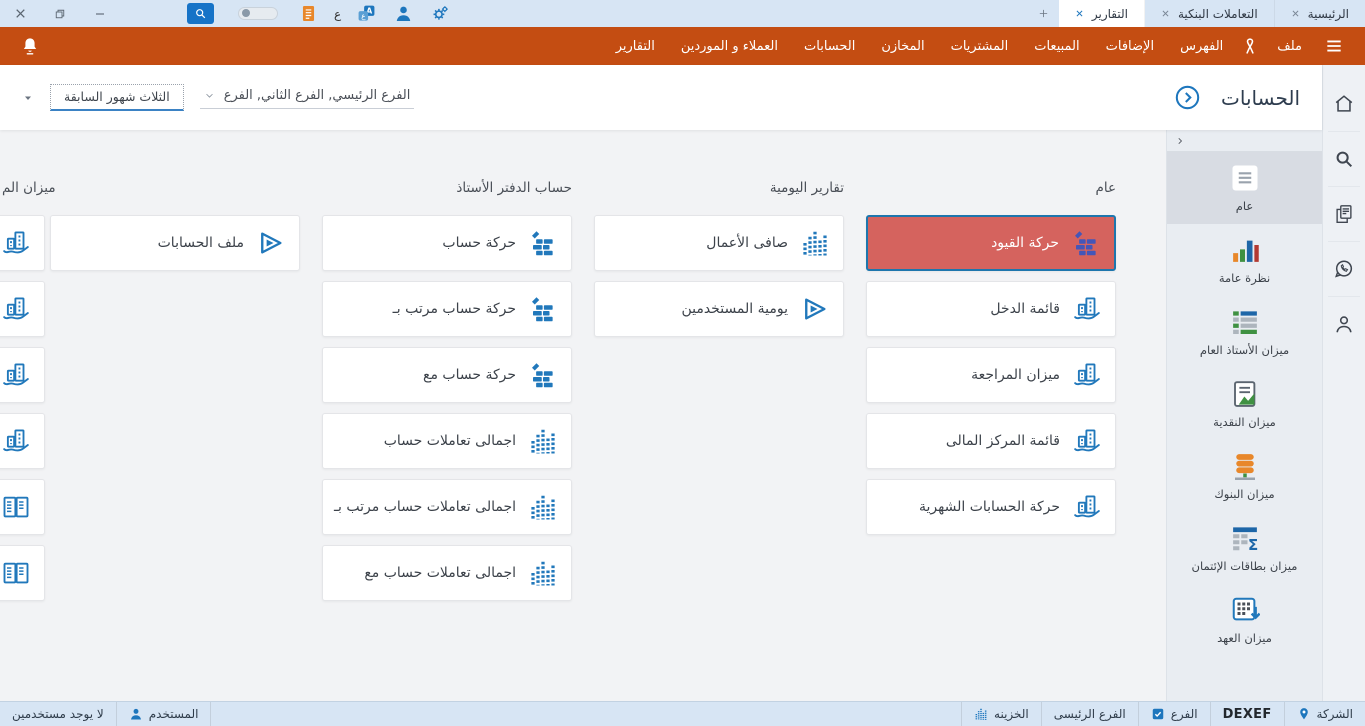 The height and width of the screenshot is (726, 1365). What do you see at coordinates (1001, 714) in the screenshot?
I see `statusbar-treasury: الخزينه` at bounding box center [1001, 714].